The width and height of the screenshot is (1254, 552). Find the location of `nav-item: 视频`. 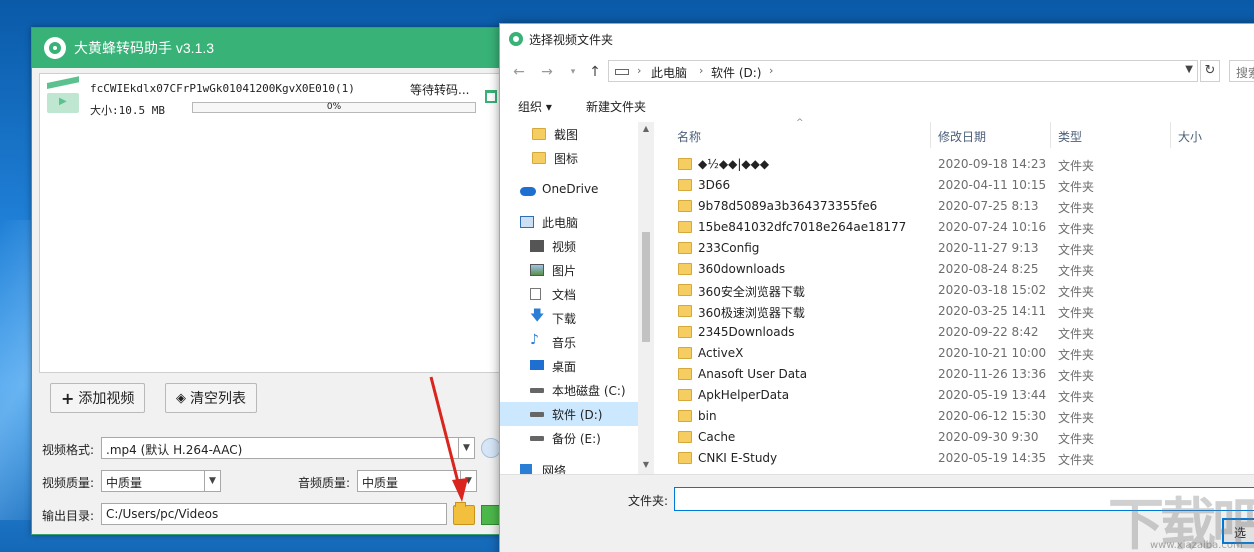

nav-item: 视频 is located at coordinates (569, 246).